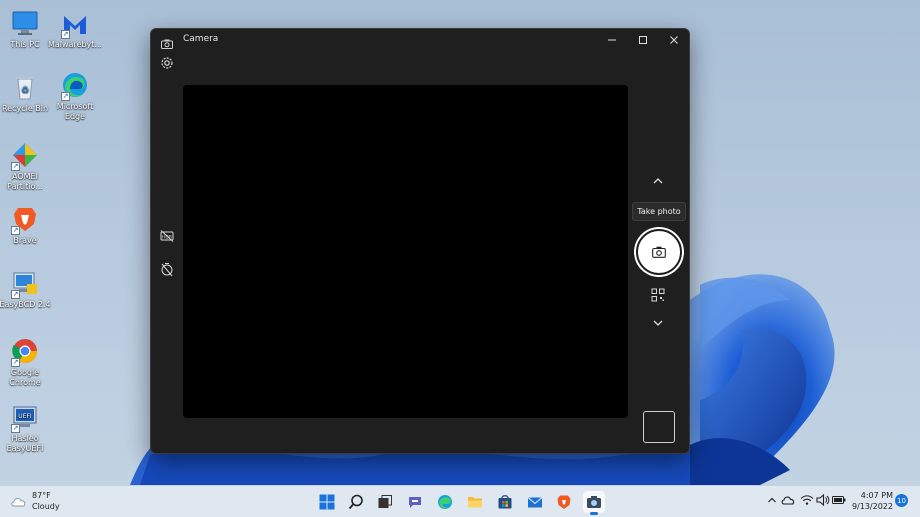 The image size is (920, 517). Describe the element at coordinates (659, 211) in the screenshot. I see `take-photo-tooltip: Take photo` at that location.